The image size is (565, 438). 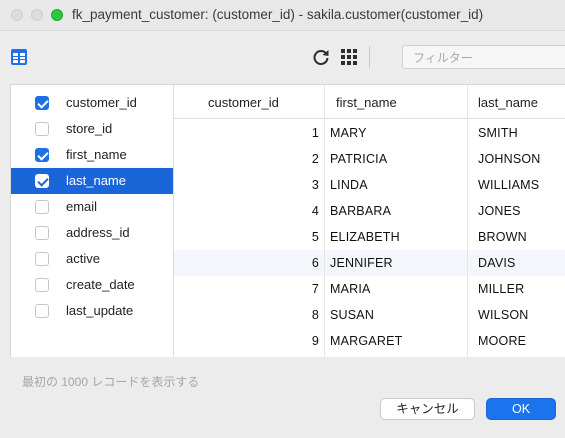 I want to click on column-list-item: last_update, so click(x=92, y=311).